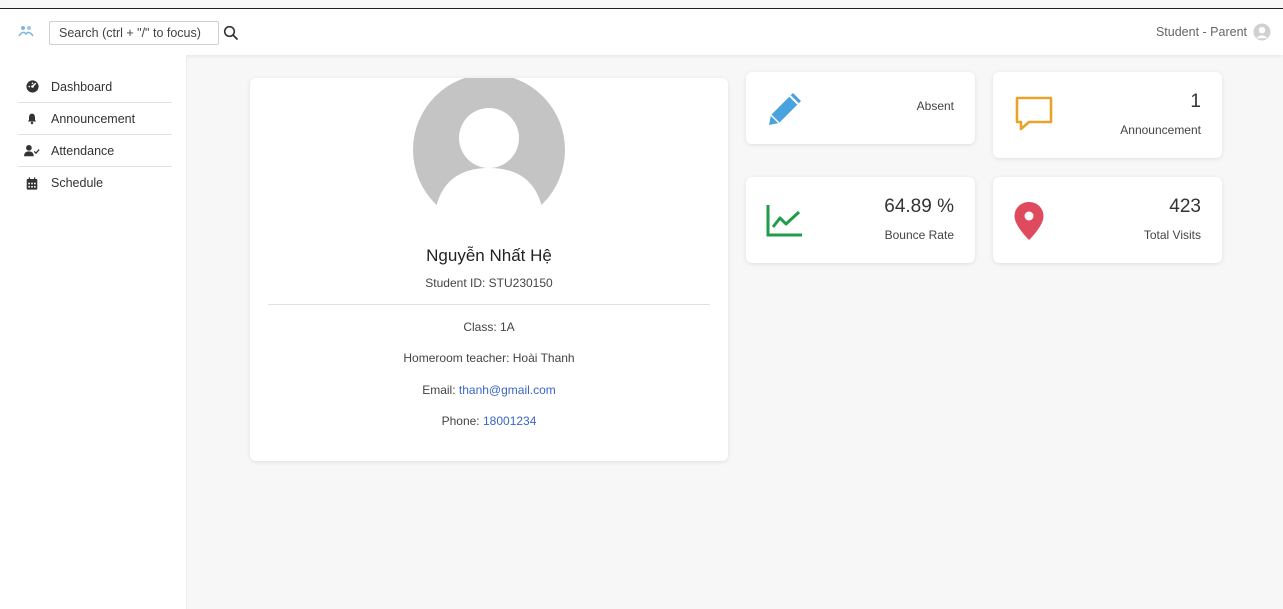 This screenshot has width=1283, height=609. Describe the element at coordinates (509, 421) in the screenshot. I see `phone-link: 18001234` at that location.